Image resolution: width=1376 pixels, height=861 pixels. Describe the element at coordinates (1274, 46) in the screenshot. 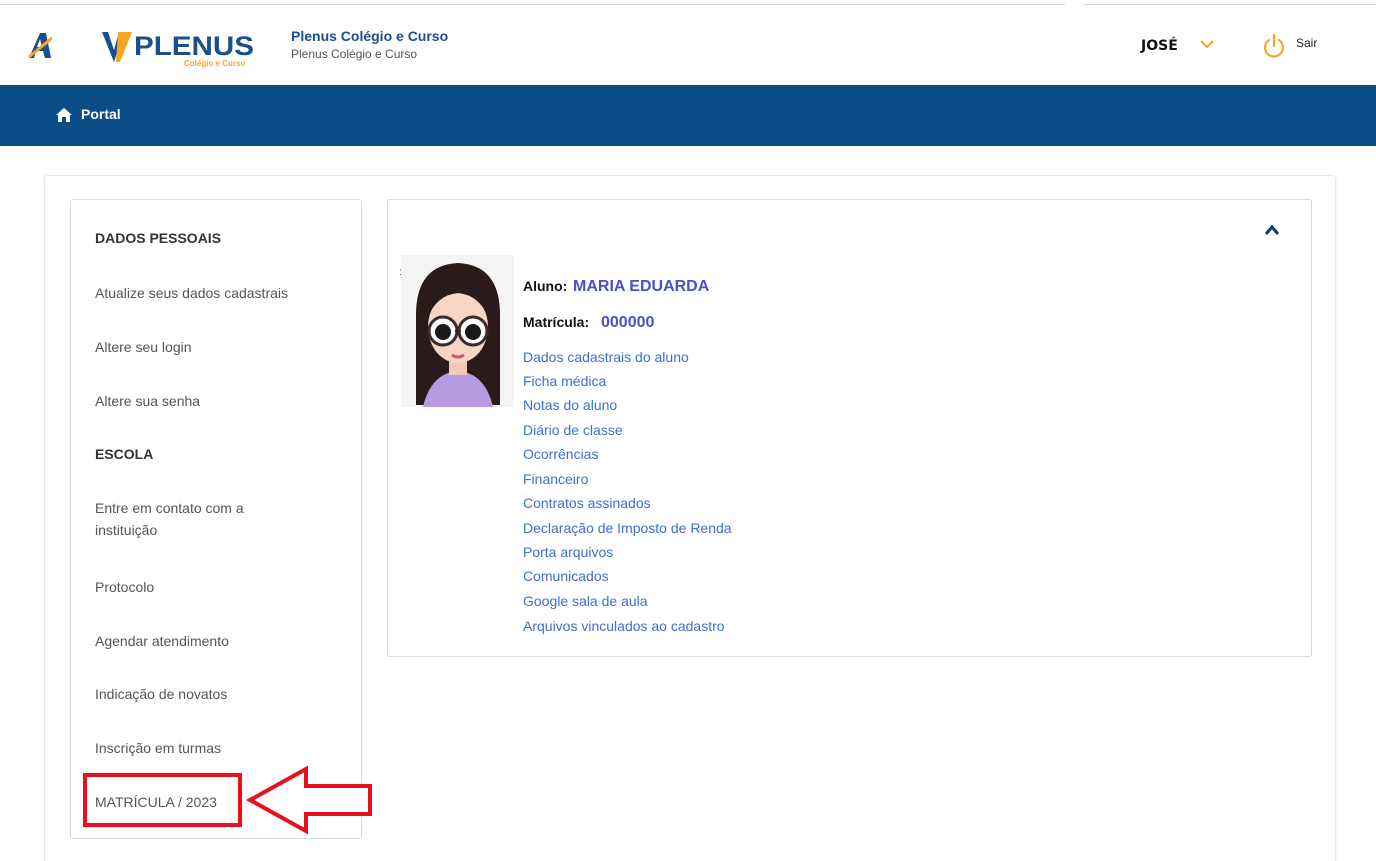

I see `power-icon` at that location.